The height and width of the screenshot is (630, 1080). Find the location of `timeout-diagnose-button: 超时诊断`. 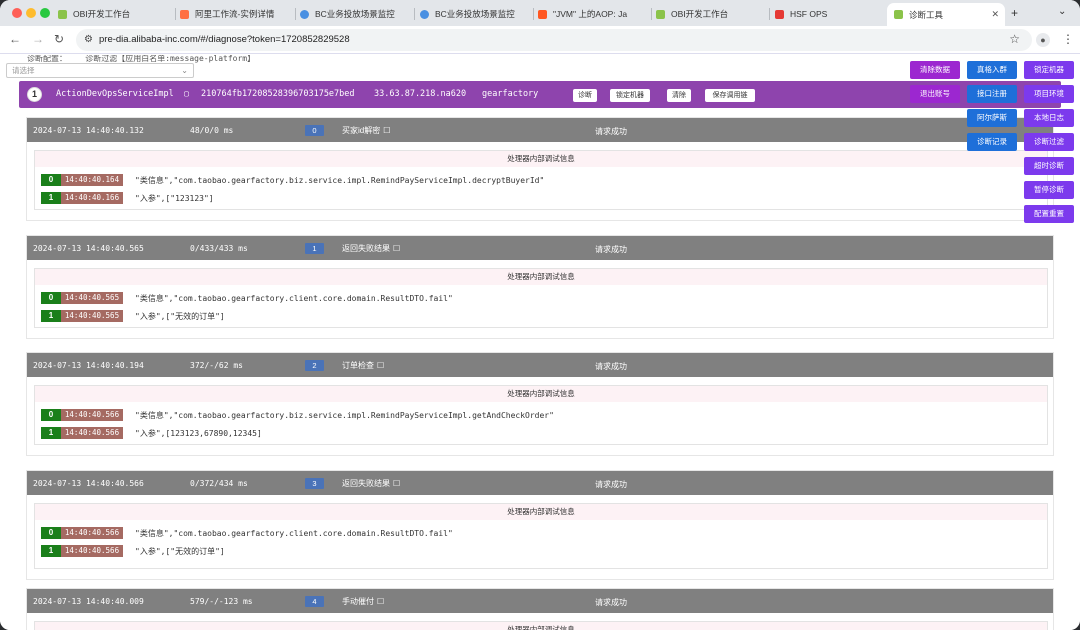

timeout-diagnose-button: 超时诊断 is located at coordinates (1049, 166).